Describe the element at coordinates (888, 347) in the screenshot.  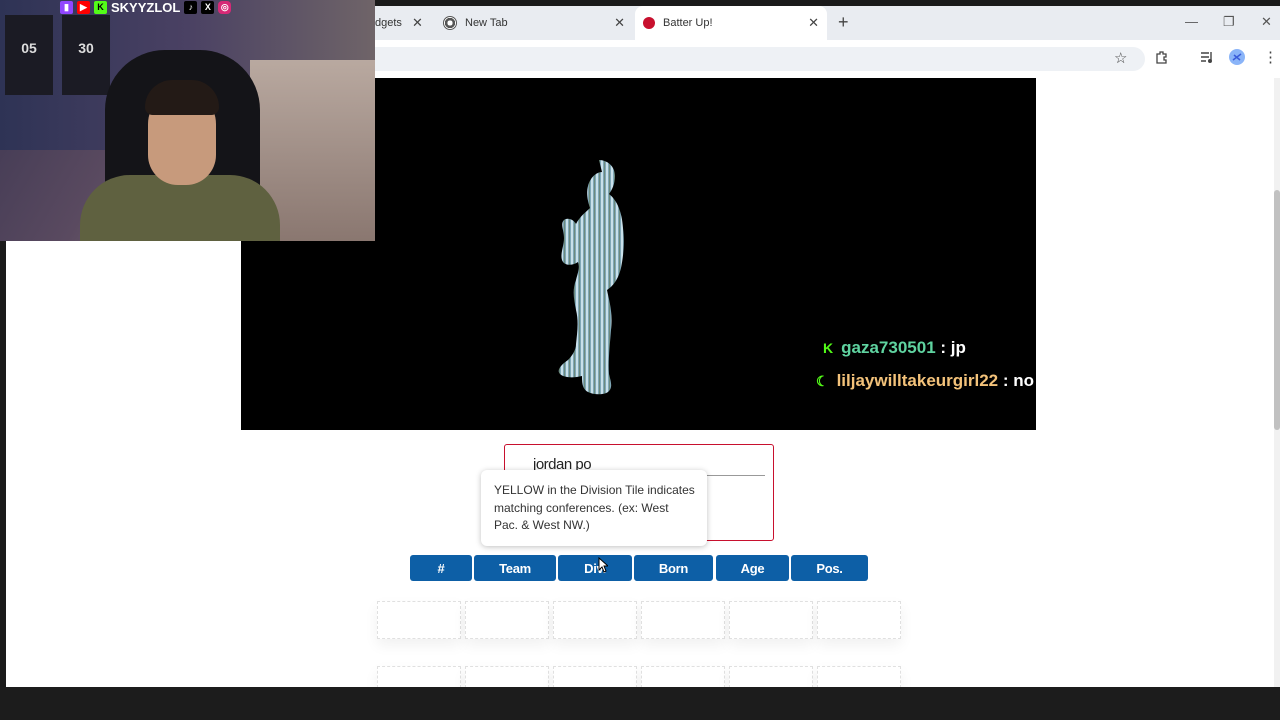
I see `chat-username: gaza730501` at that location.